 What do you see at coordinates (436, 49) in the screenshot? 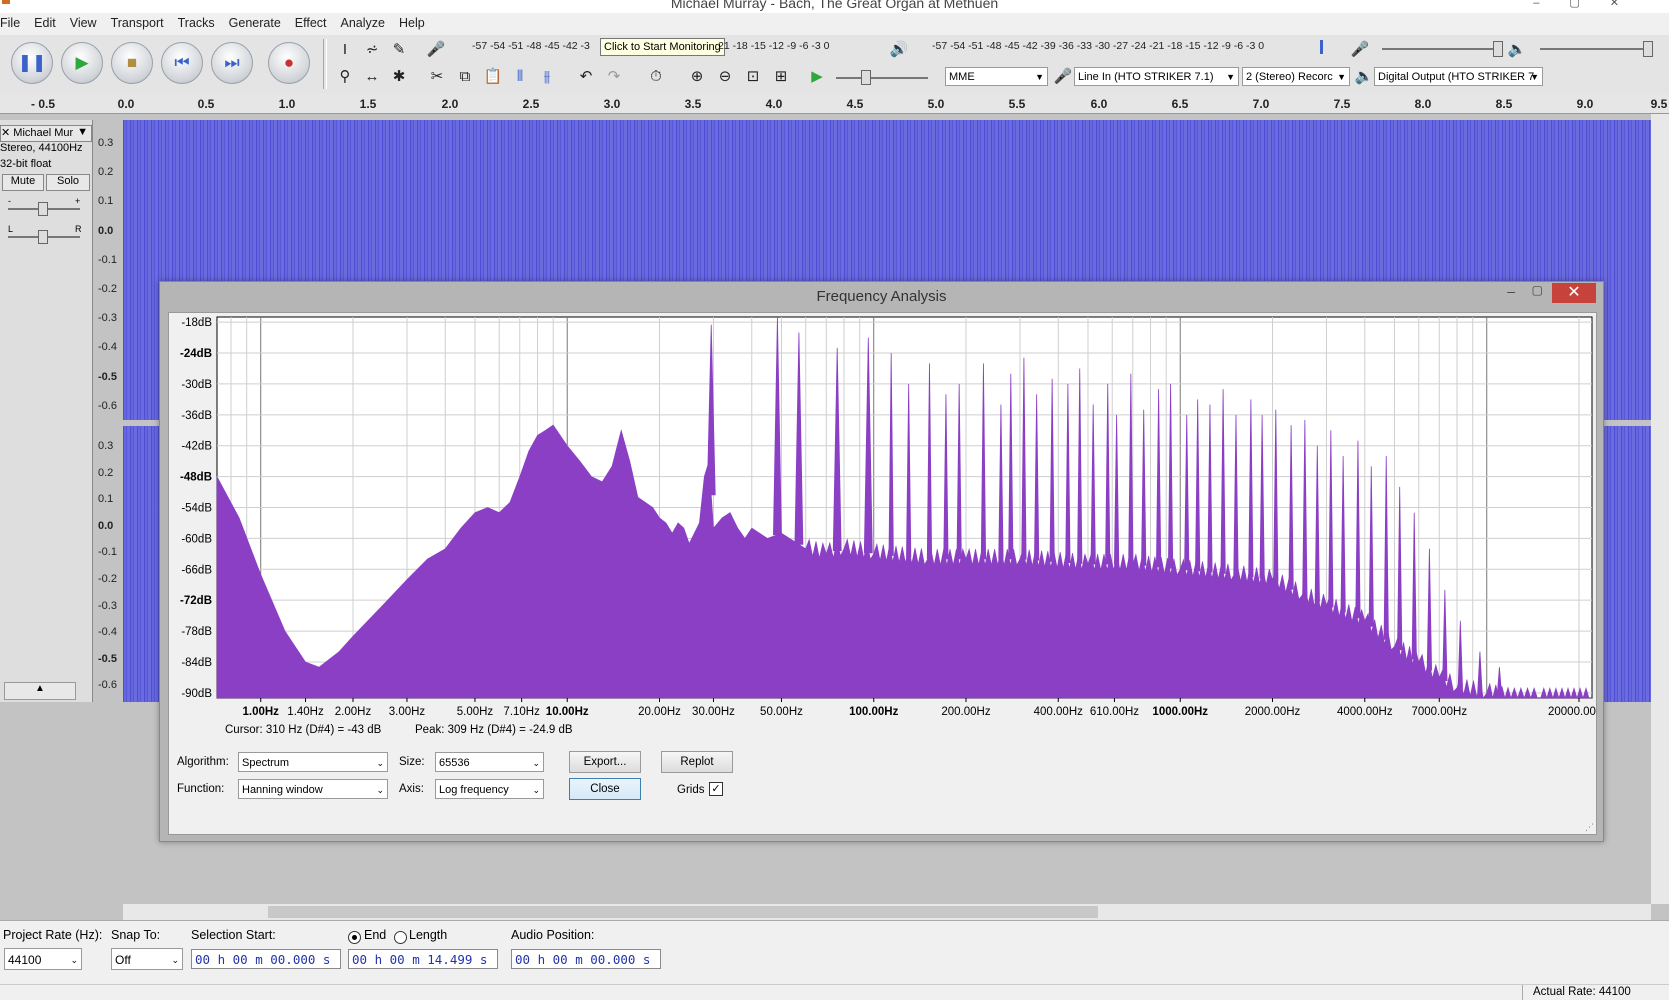
I see `record-meter-icon: 🎤` at bounding box center [436, 49].